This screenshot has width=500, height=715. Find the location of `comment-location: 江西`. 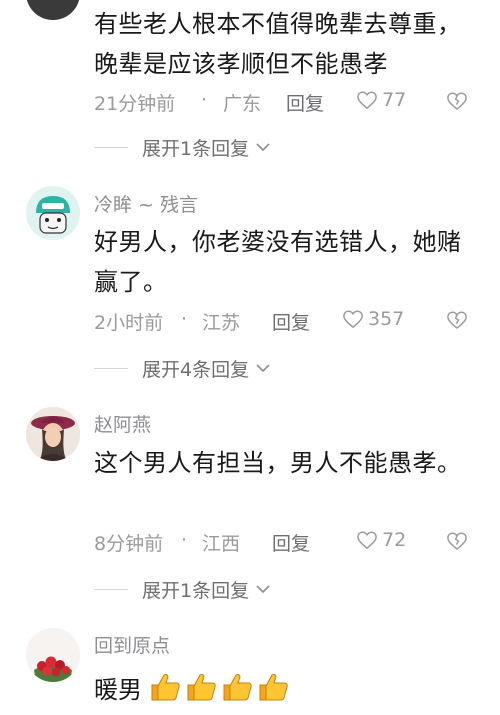

comment-location: 江西 is located at coordinates (221, 544).